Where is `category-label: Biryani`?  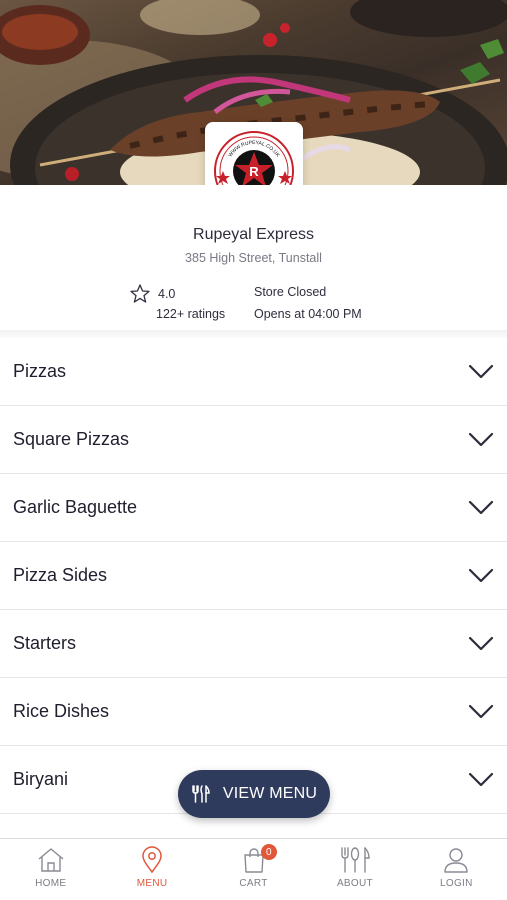
category-label: Biryani is located at coordinates (41, 779).